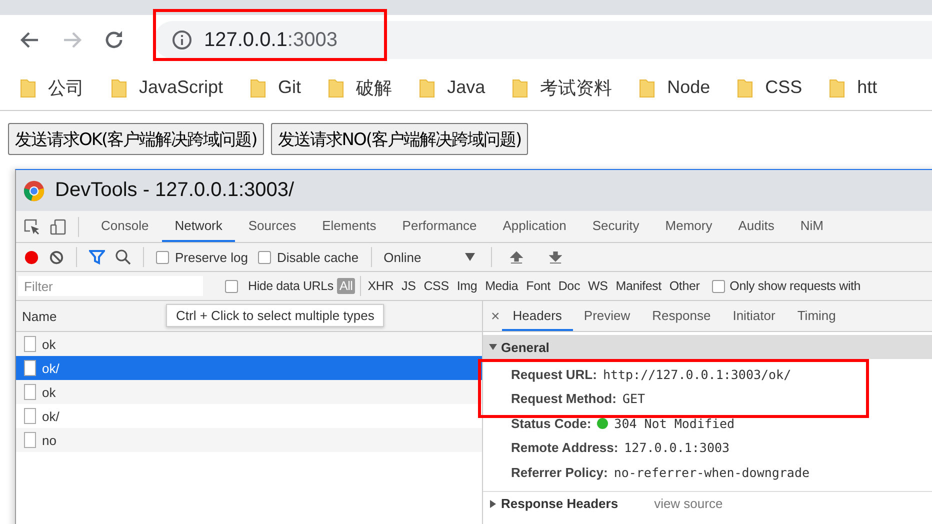 The width and height of the screenshot is (932, 524). Describe the element at coordinates (535, 226) in the screenshot. I see `panel-tab: Application` at that location.